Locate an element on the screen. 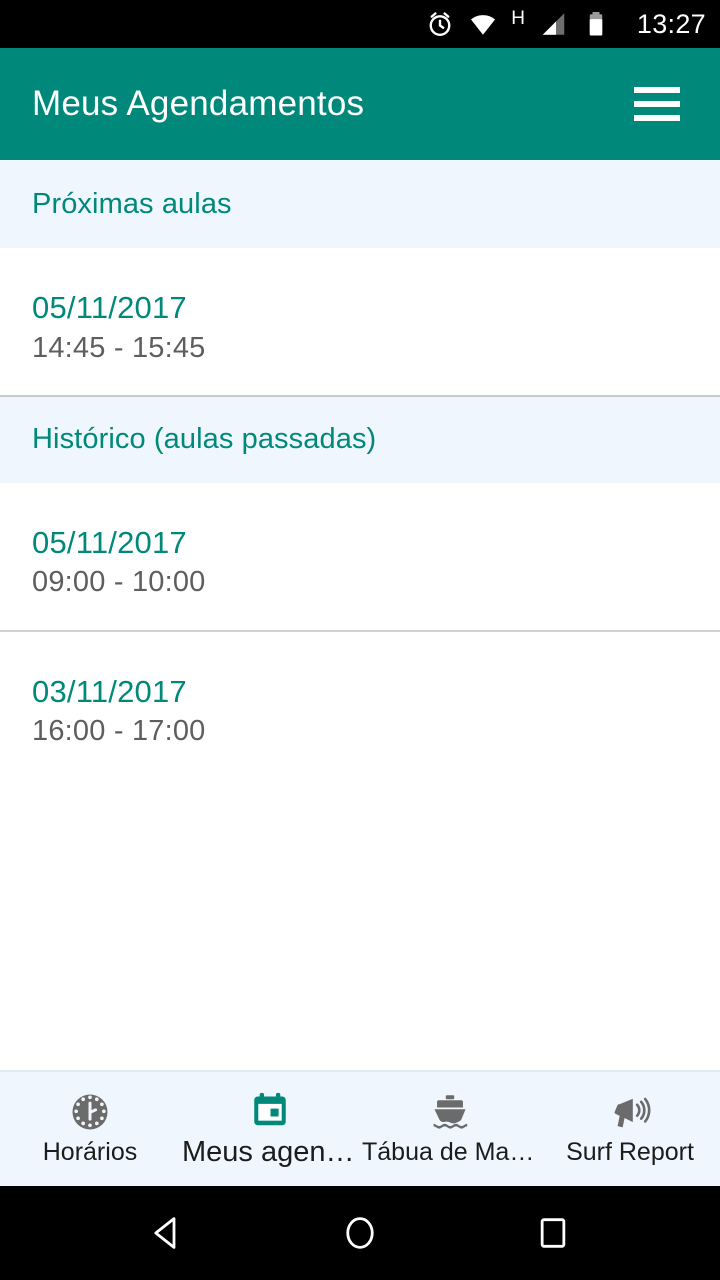 The height and width of the screenshot is (1280, 720). boat-icon is located at coordinates (450, 1112).